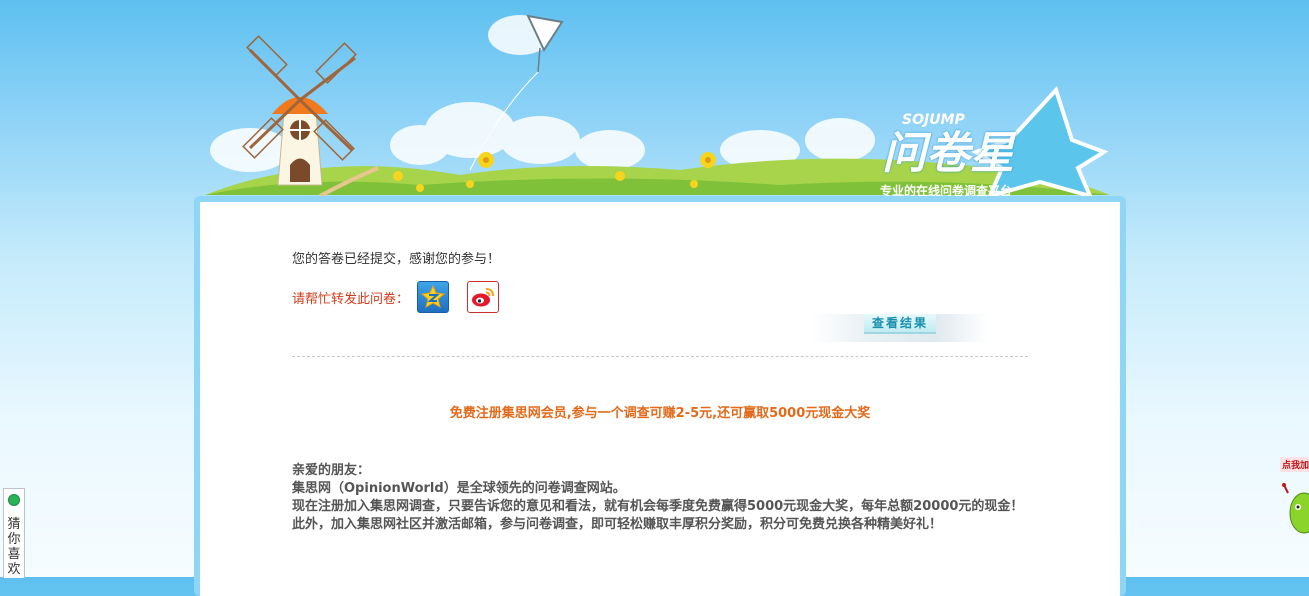 Image resolution: width=1309 pixels, height=596 pixels. Describe the element at coordinates (660, 411) in the screenshot. I see `promo-headline: 免费注册集思网会员,参与一个调查可赚2-5元,还可赢取5000元现金大奖` at that location.